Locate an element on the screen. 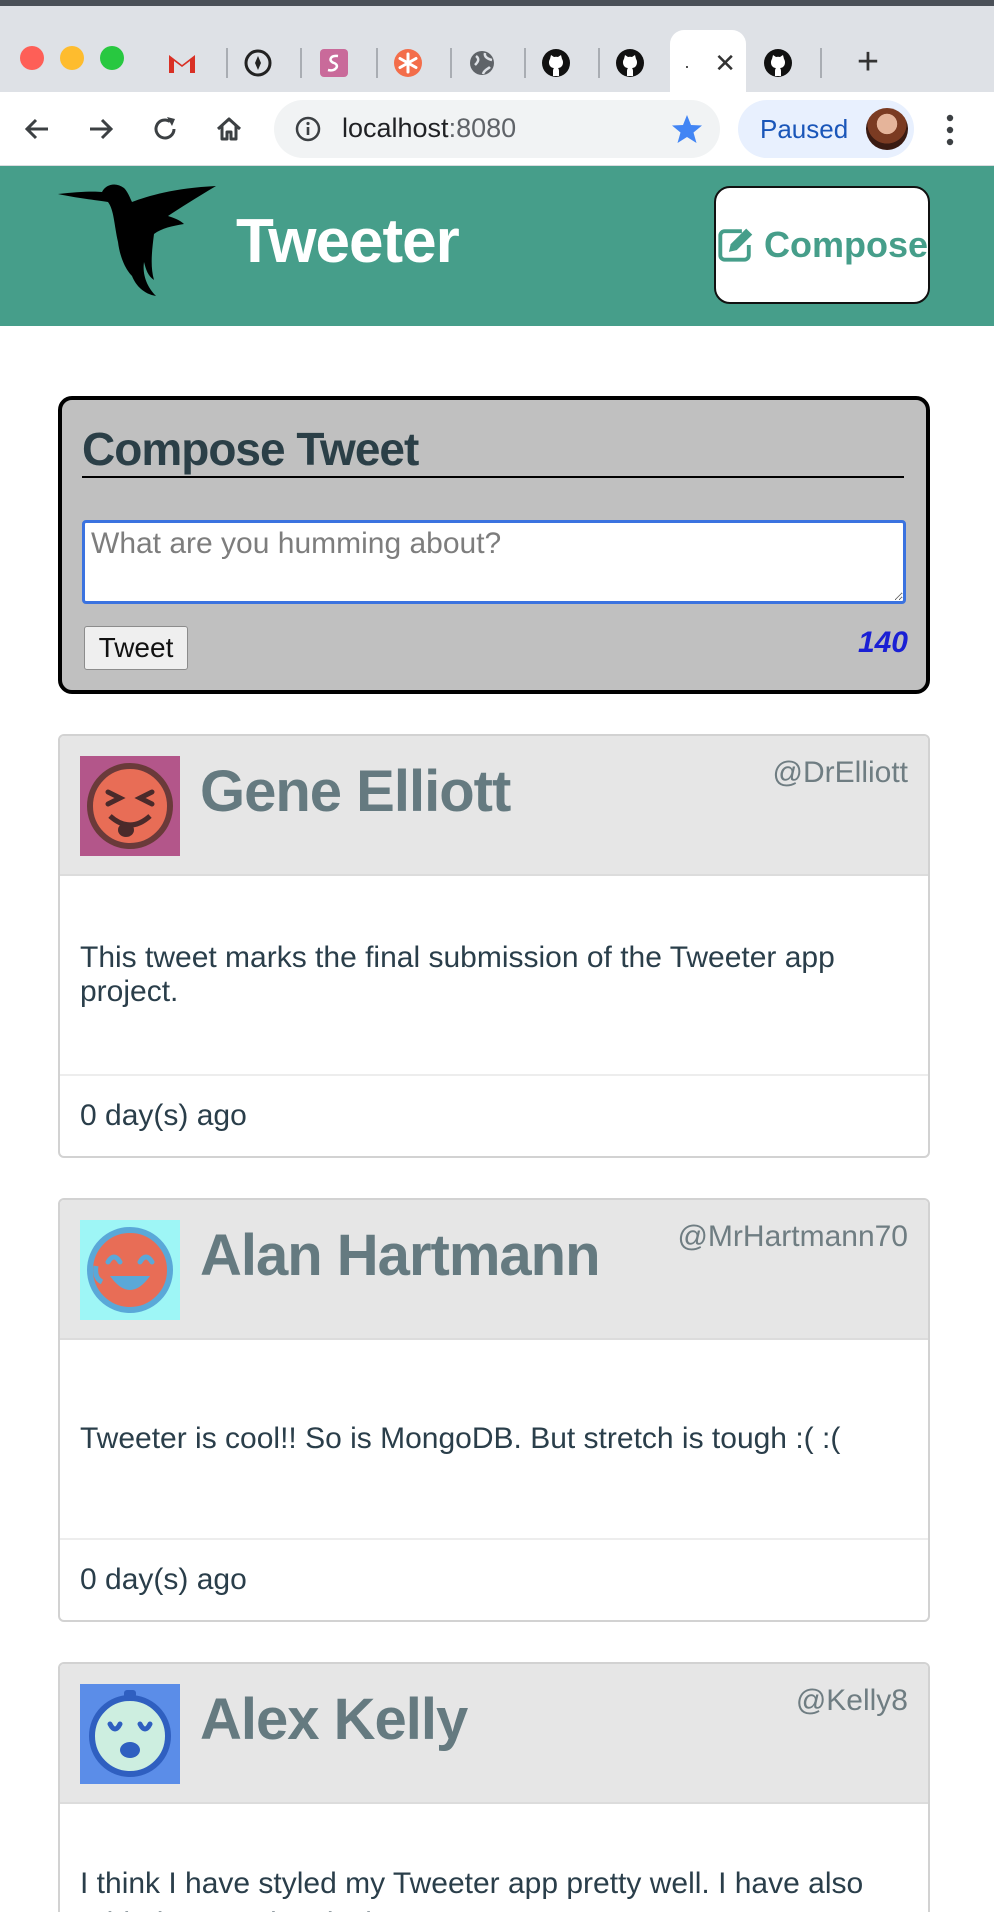 The image size is (994, 1912). tab-active: · ✕ is located at coordinates (708, 64).